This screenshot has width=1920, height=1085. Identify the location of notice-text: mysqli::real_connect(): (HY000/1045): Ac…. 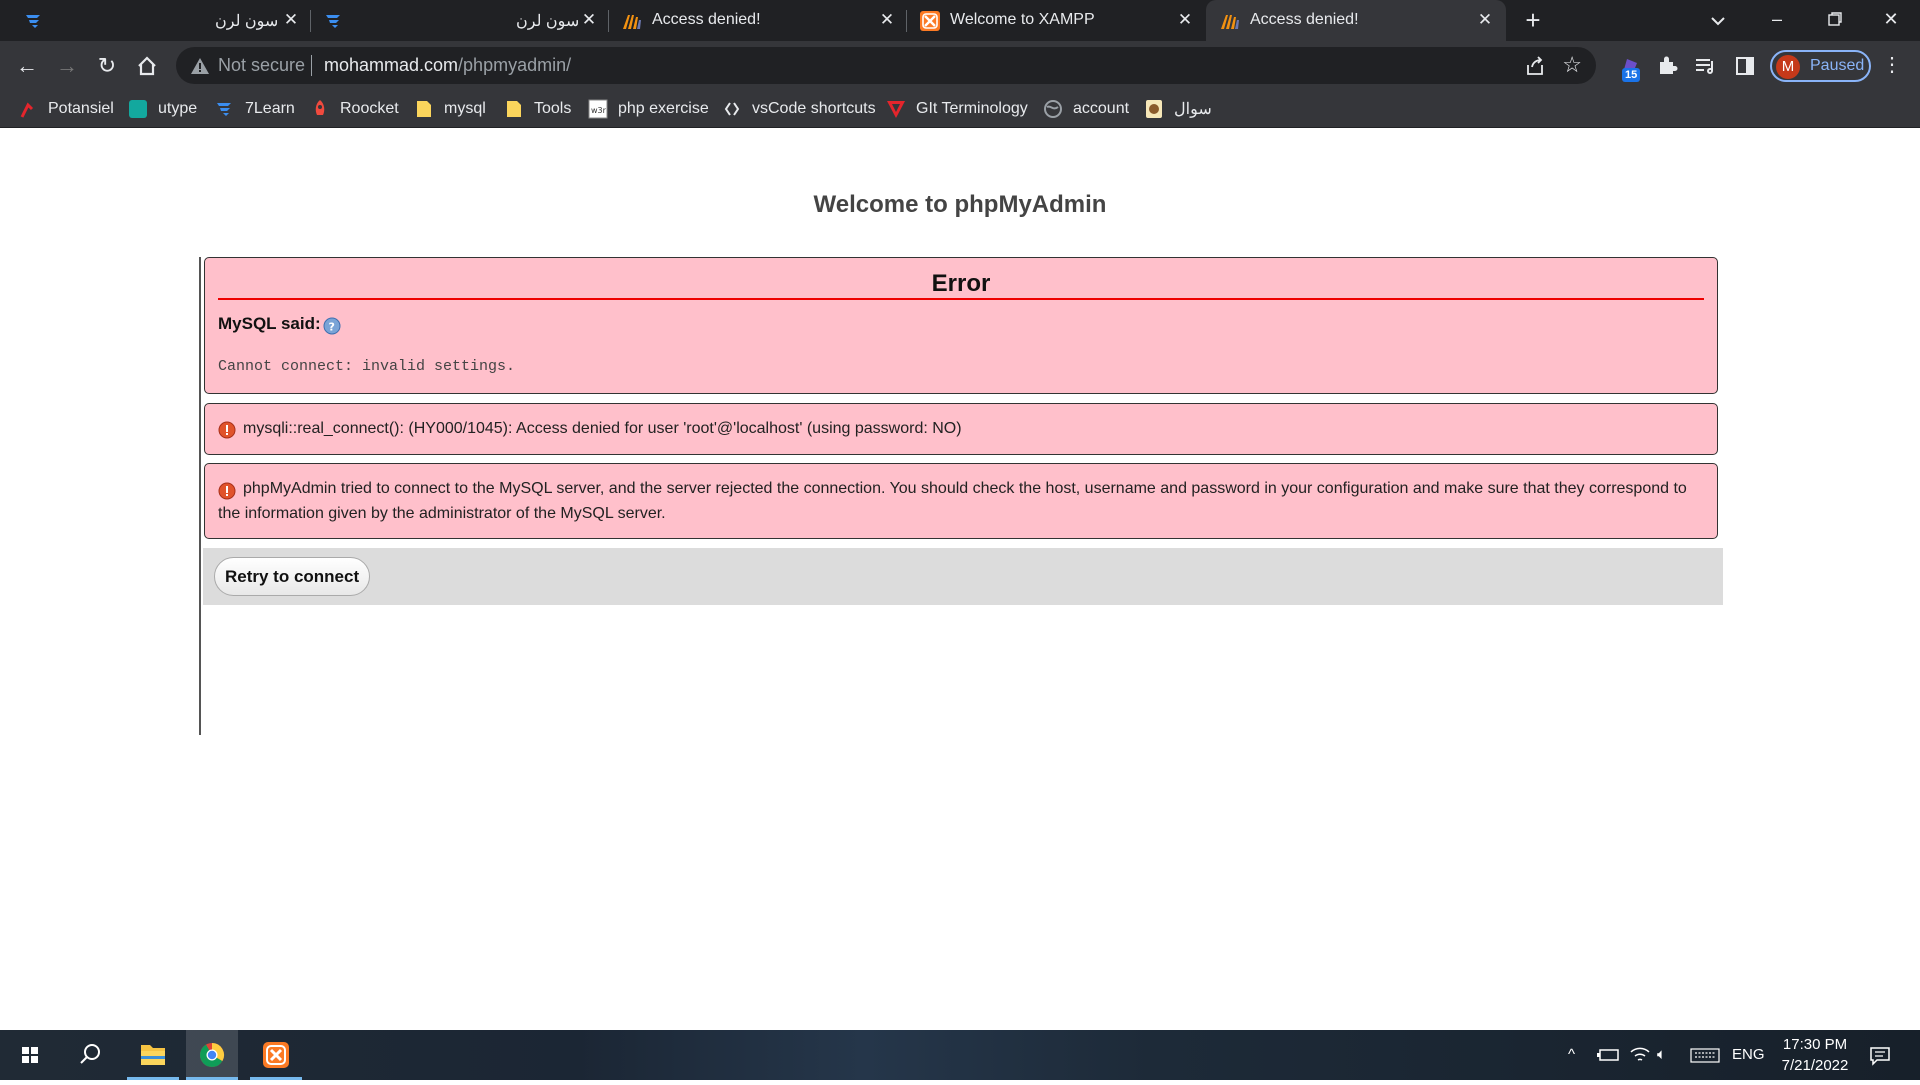
(602, 428).